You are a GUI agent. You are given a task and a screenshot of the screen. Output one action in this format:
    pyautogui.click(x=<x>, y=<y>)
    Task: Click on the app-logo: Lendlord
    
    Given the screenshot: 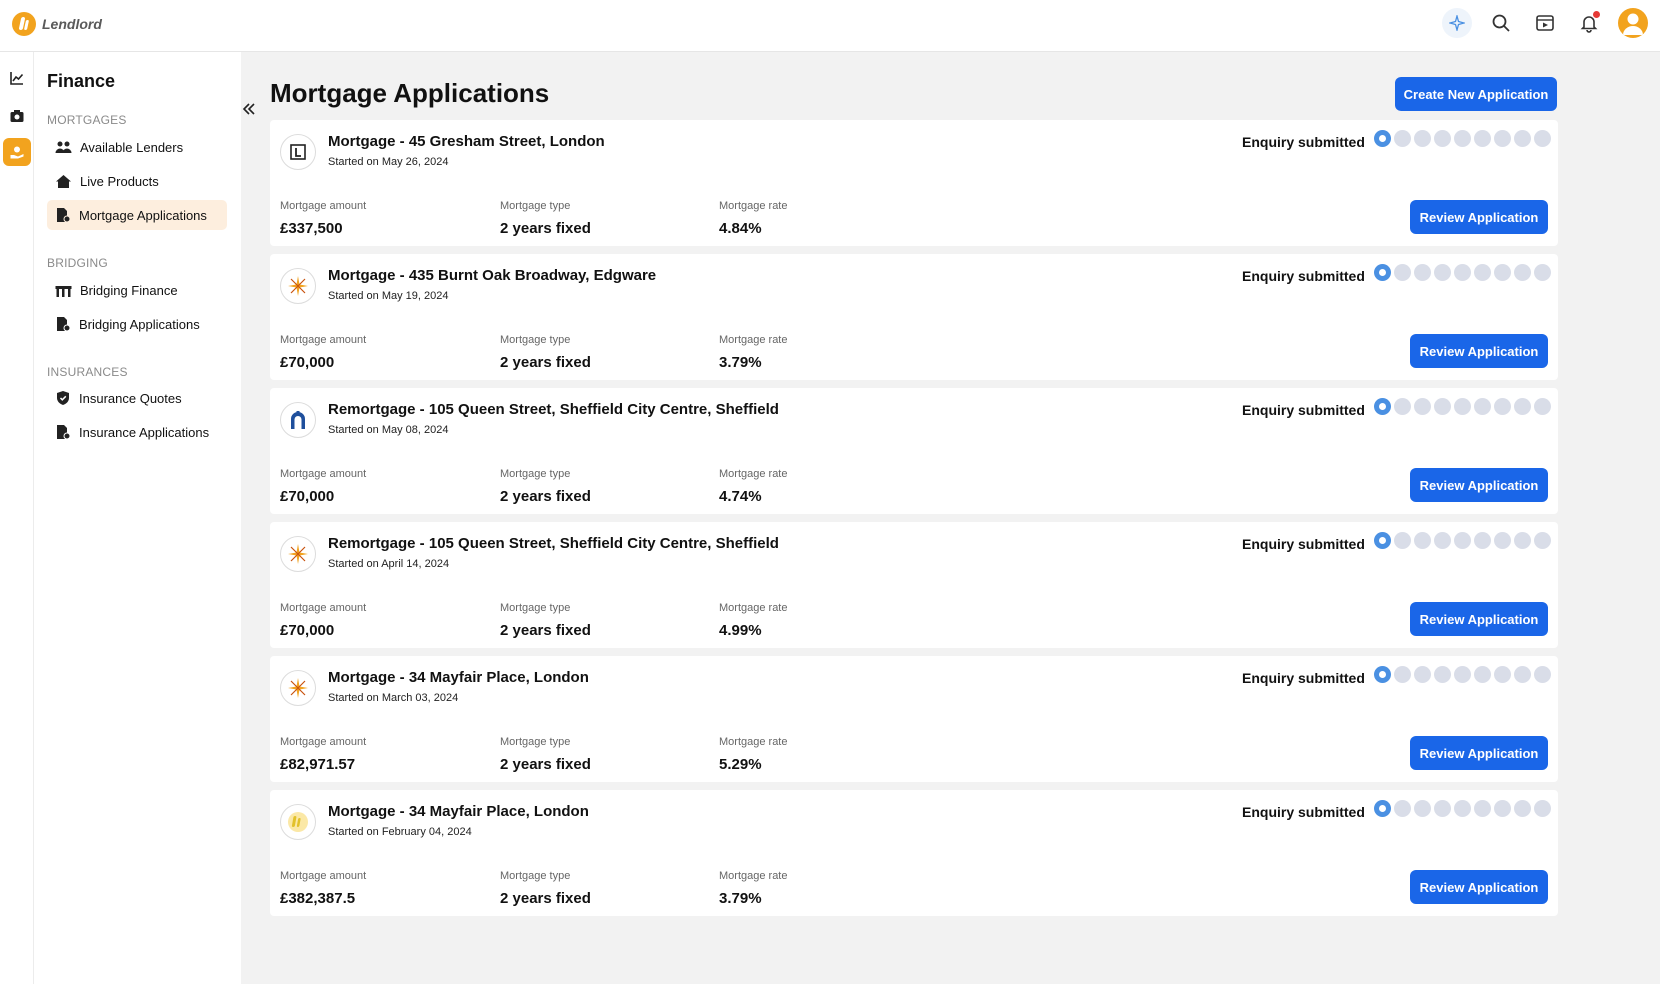 What is the action you would take?
    pyautogui.click(x=57, y=24)
    